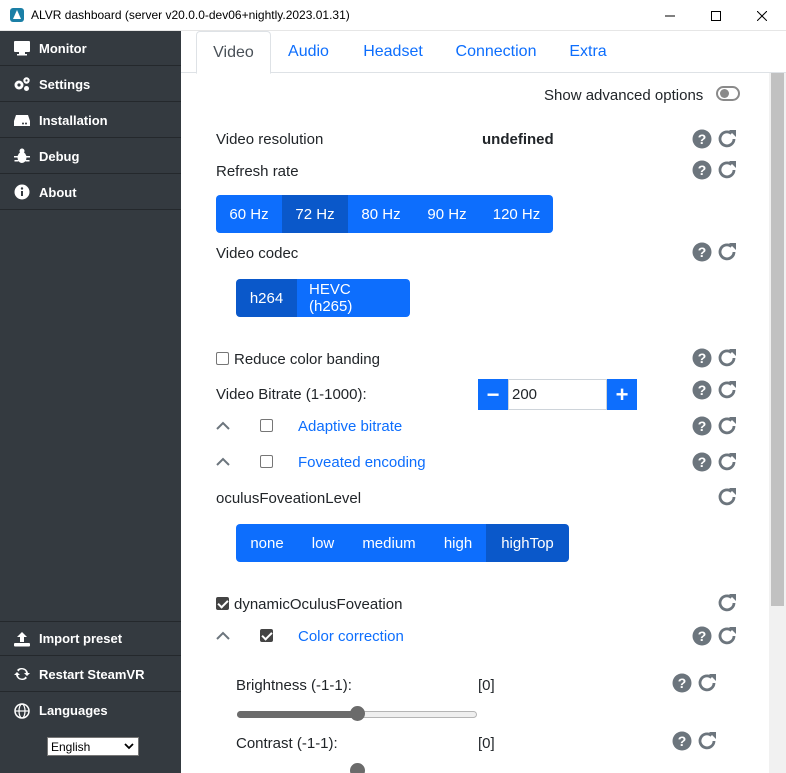  I want to click on foveation-level-option: none, so click(267, 543).